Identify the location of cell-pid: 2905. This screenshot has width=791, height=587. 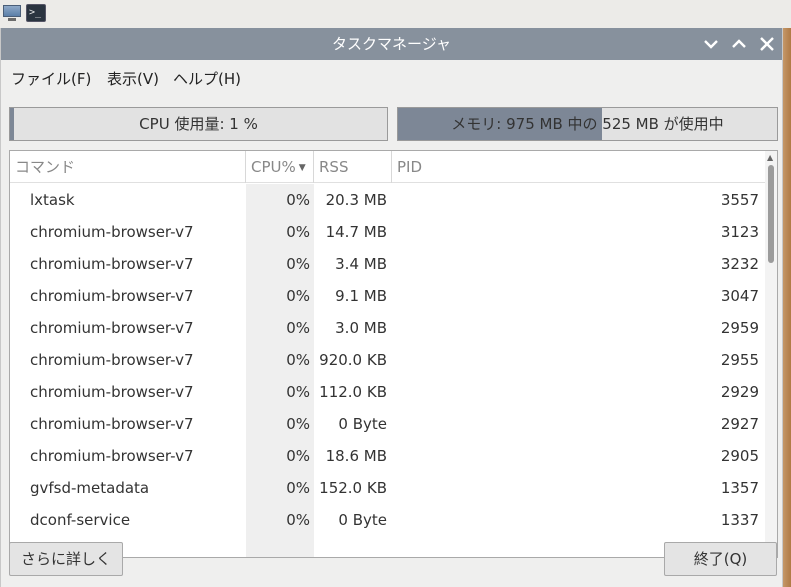
(739, 456).